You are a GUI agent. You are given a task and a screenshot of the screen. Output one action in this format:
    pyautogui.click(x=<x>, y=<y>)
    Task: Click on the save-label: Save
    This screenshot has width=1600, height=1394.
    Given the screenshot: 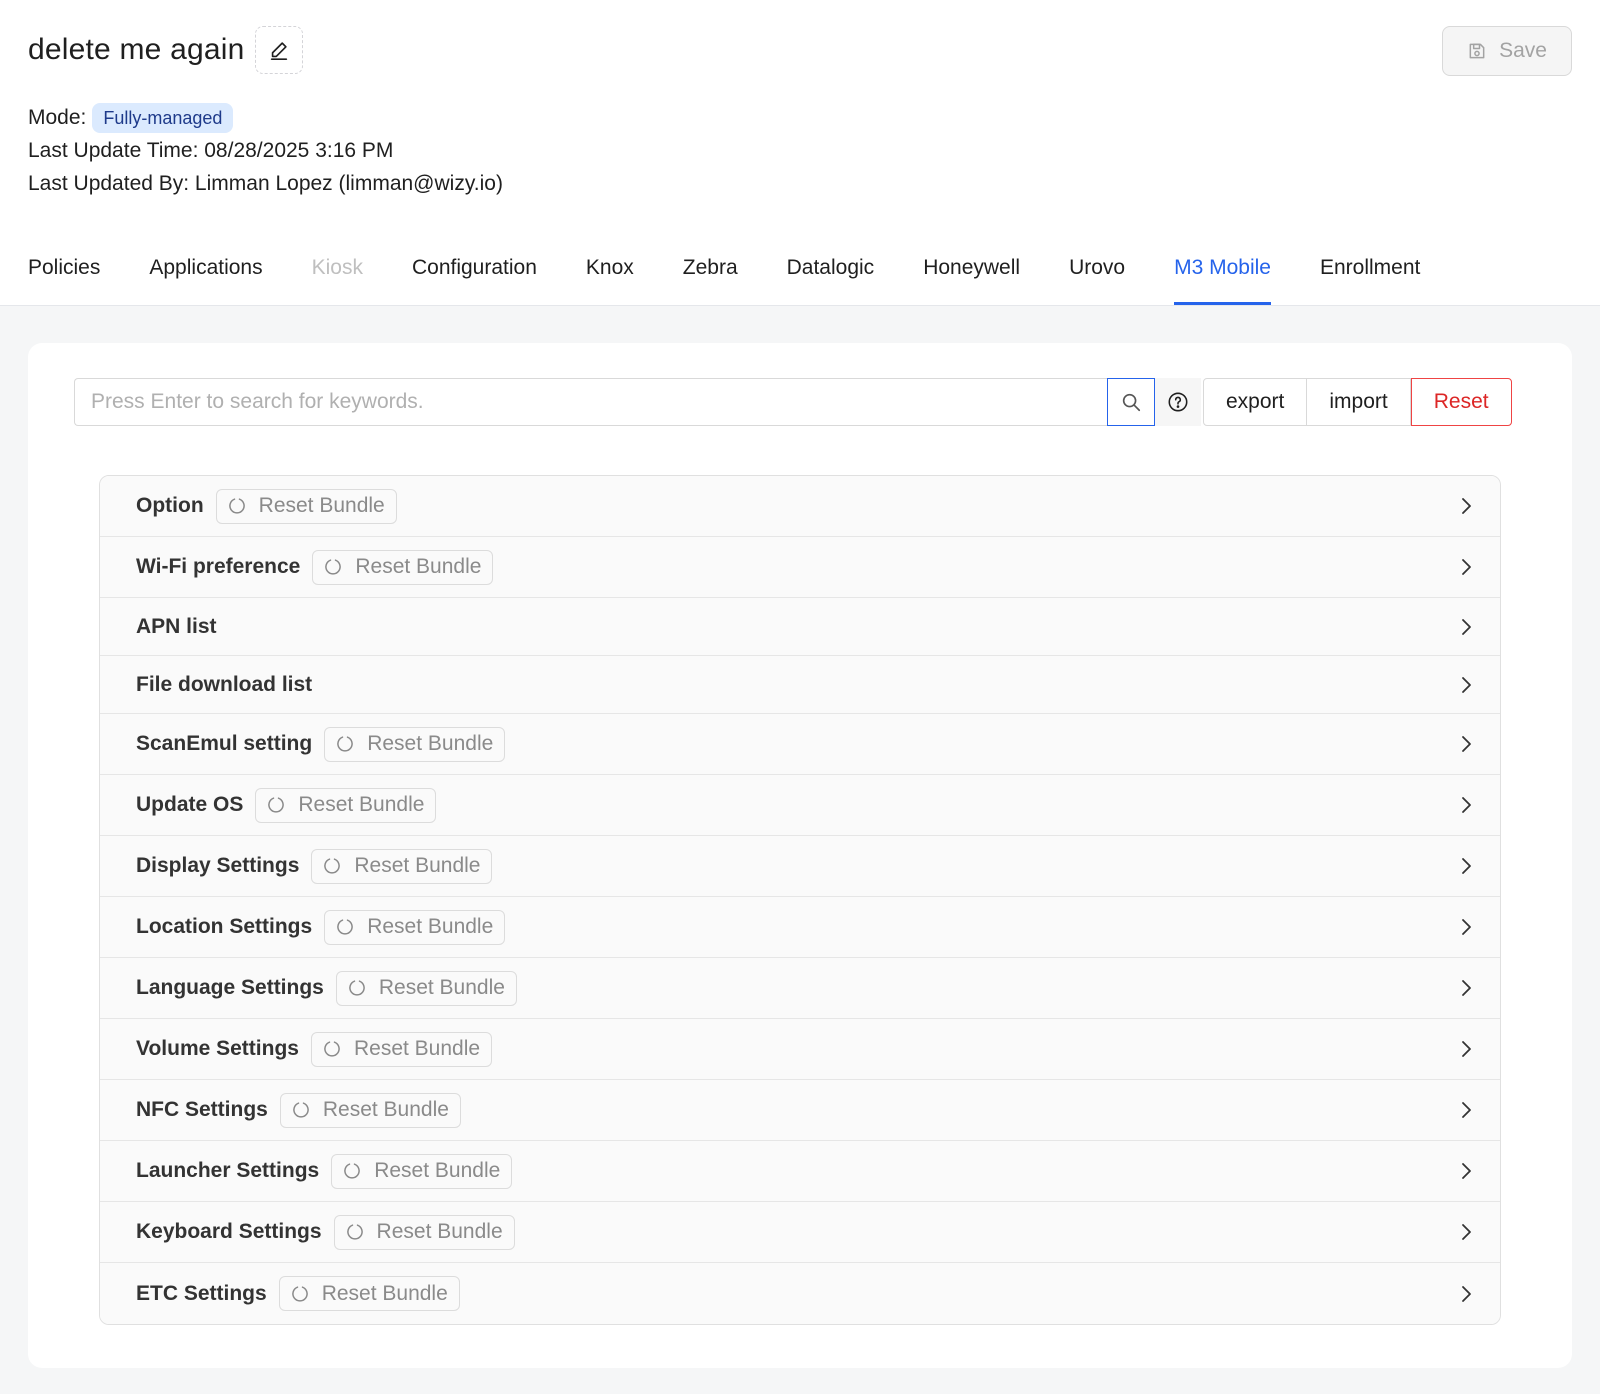 What is the action you would take?
    pyautogui.click(x=1523, y=50)
    